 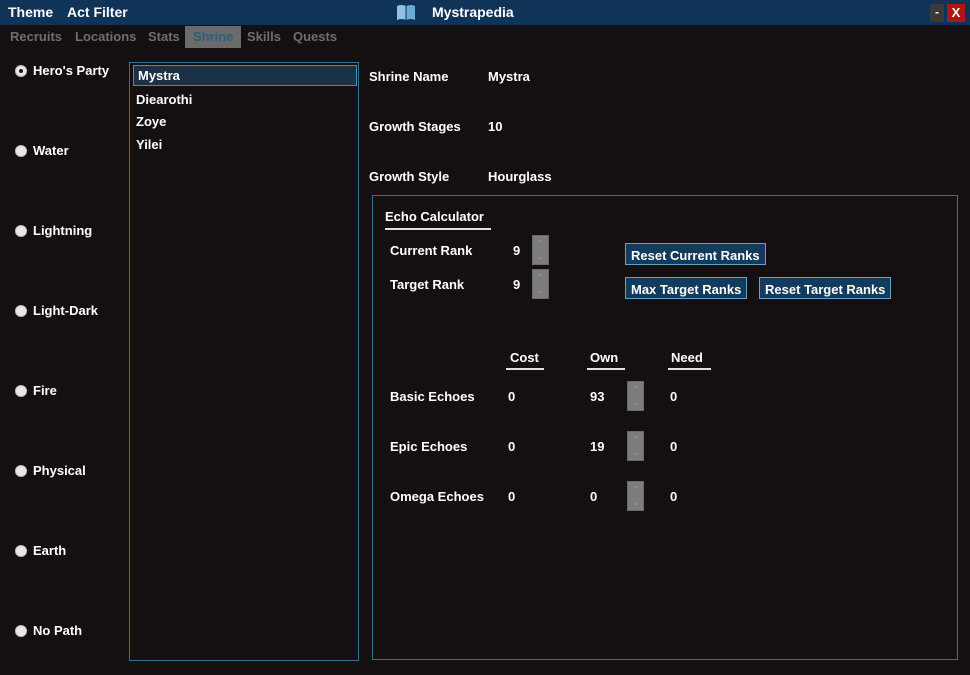 I want to click on path-option-physical: Physical, so click(x=50, y=470).